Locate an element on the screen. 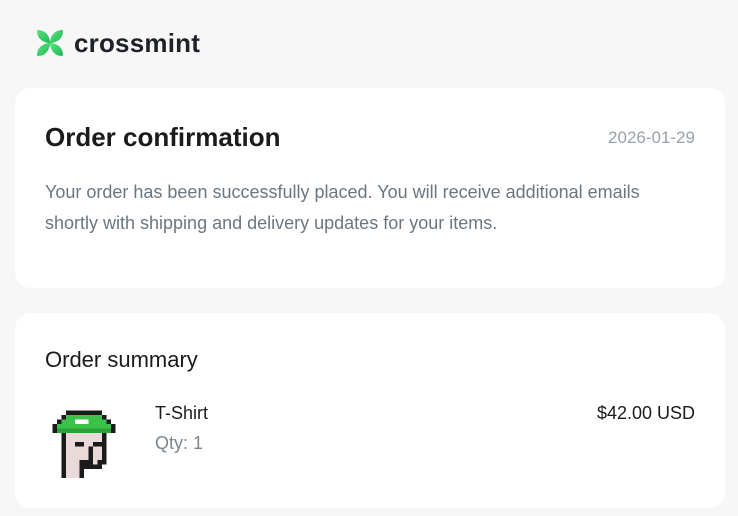 This screenshot has width=738, height=516. item-price: $42.00 USD is located at coordinates (645, 413).